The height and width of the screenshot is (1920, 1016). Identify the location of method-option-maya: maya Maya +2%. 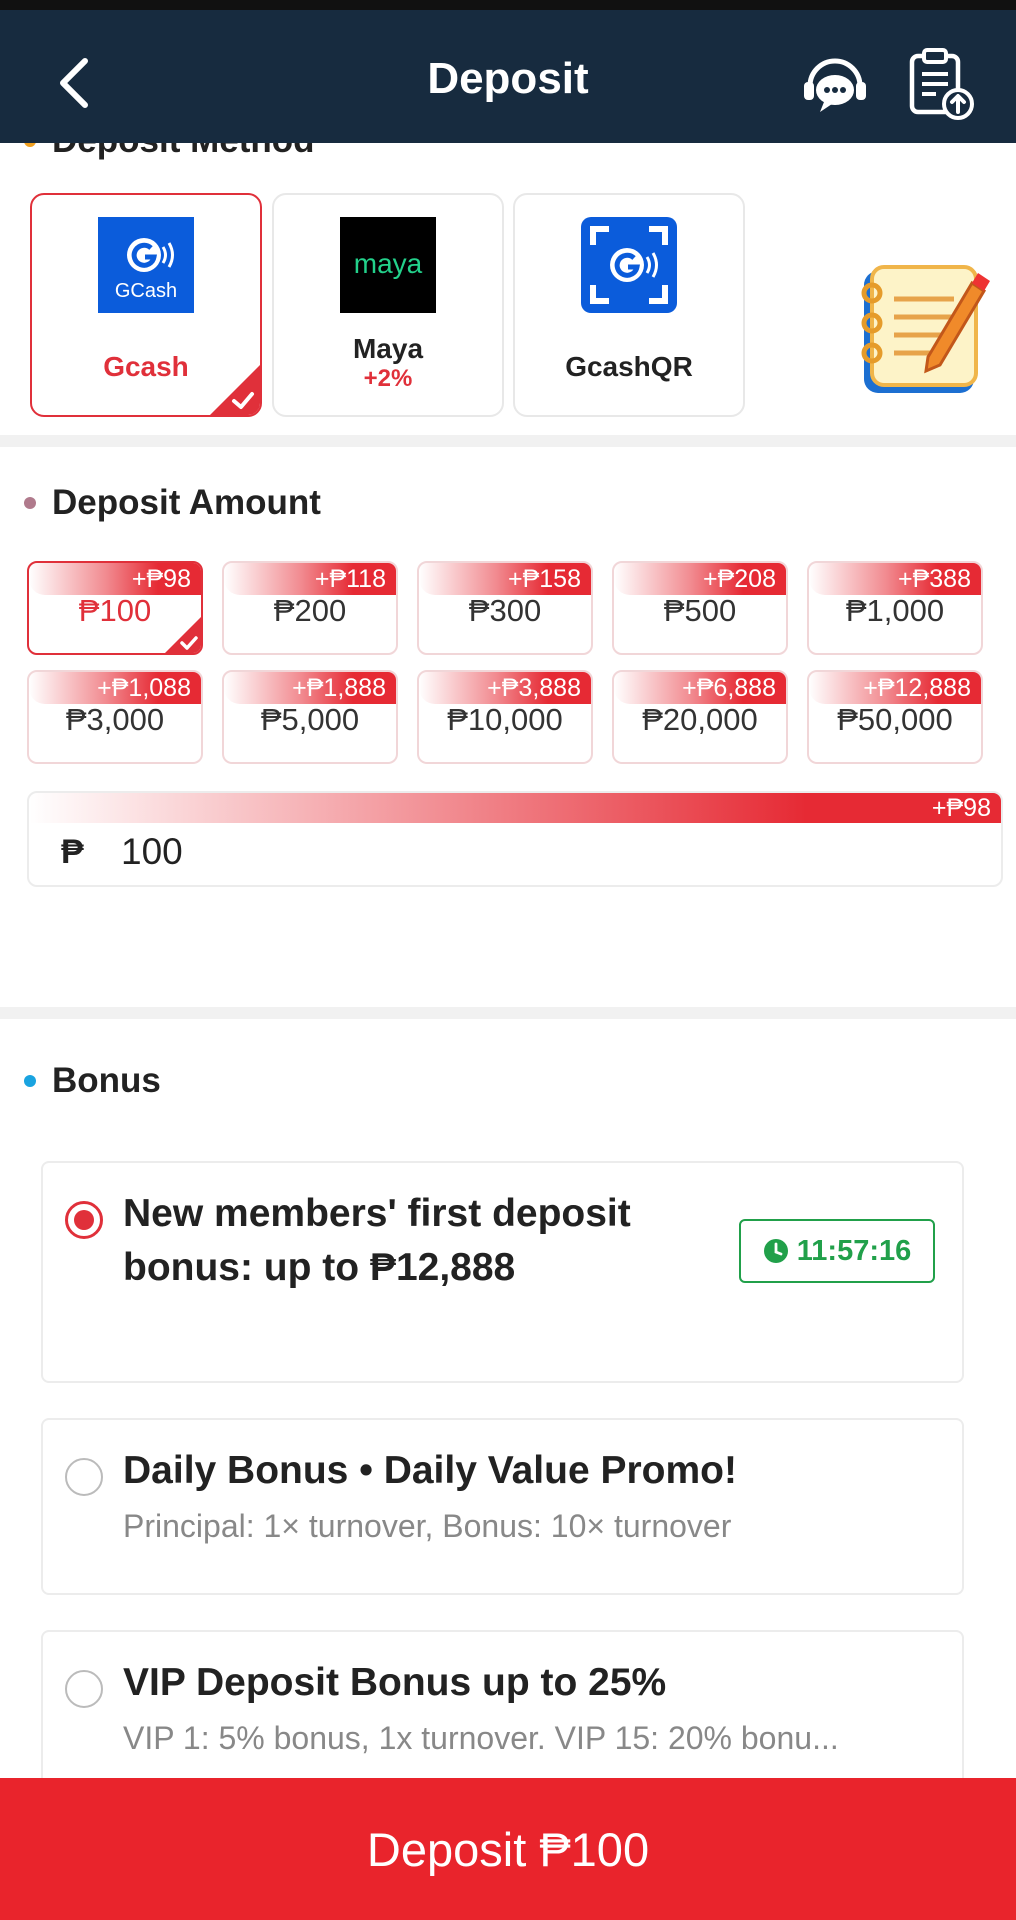
(388, 305).